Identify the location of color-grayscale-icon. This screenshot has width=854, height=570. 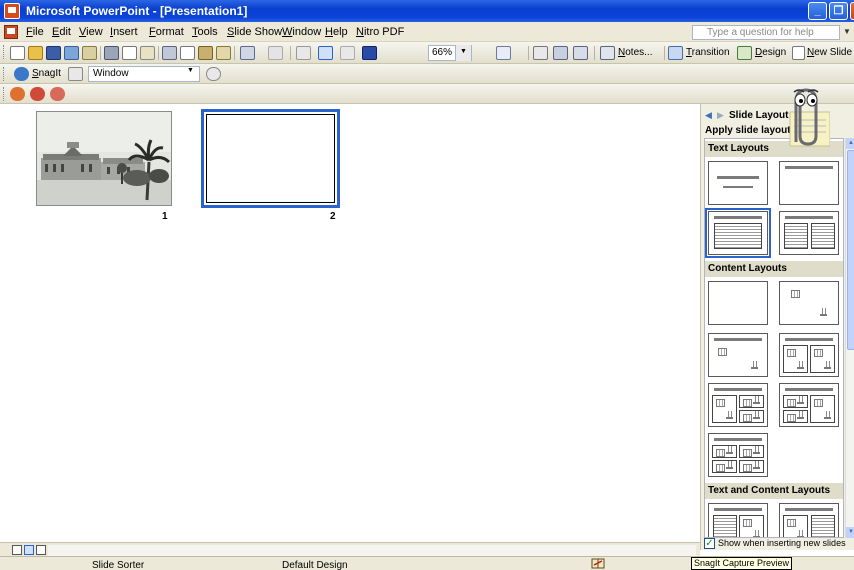
(369, 53).